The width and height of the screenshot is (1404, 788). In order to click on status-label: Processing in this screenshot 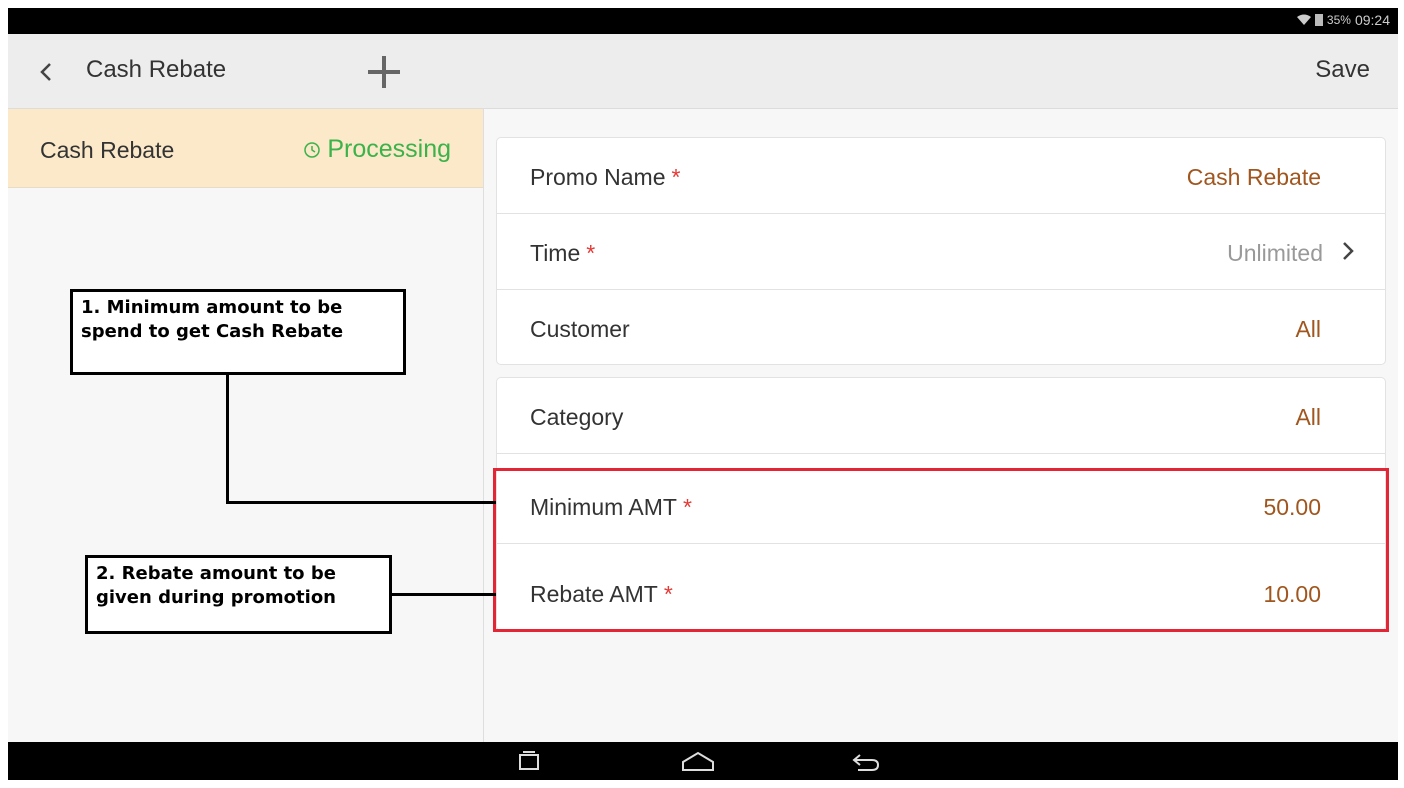, I will do `click(389, 149)`.